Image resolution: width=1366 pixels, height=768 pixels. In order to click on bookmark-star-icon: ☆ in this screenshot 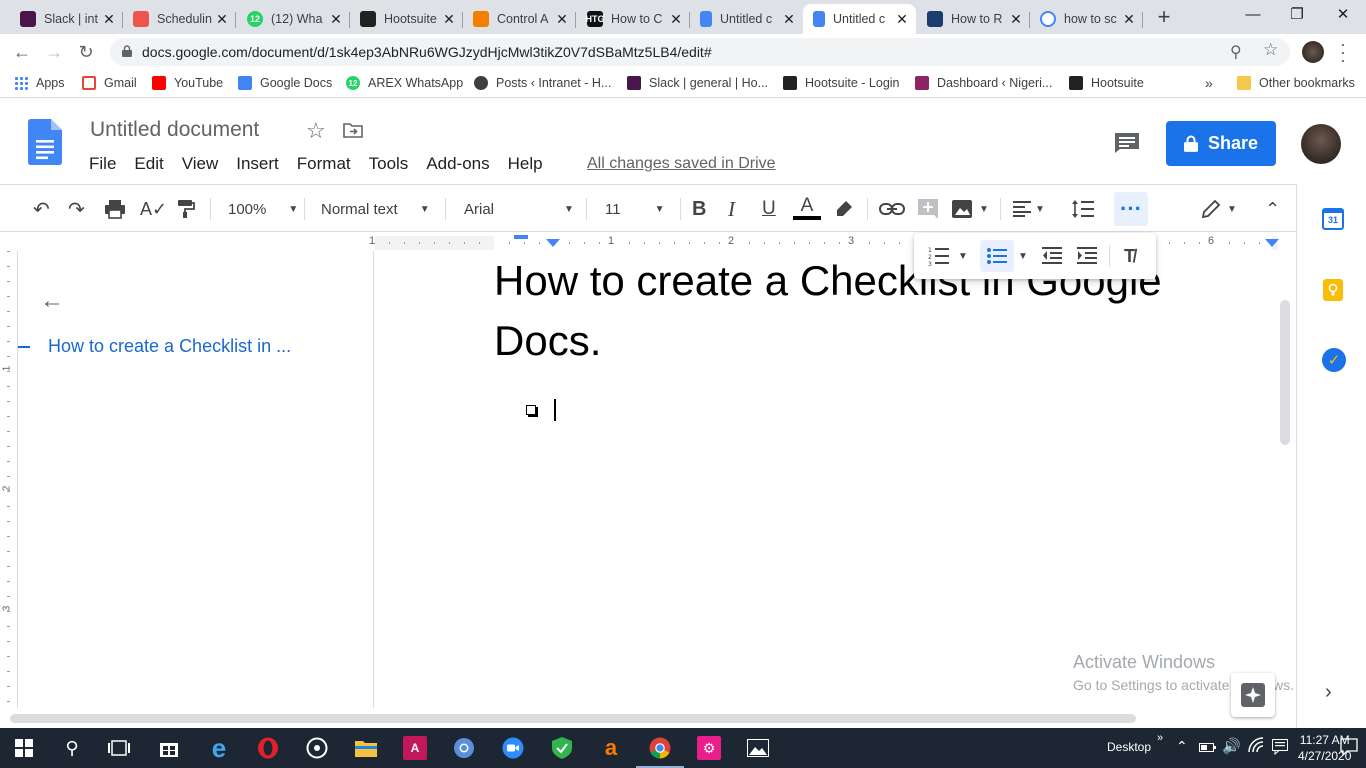, I will do `click(1270, 50)`.